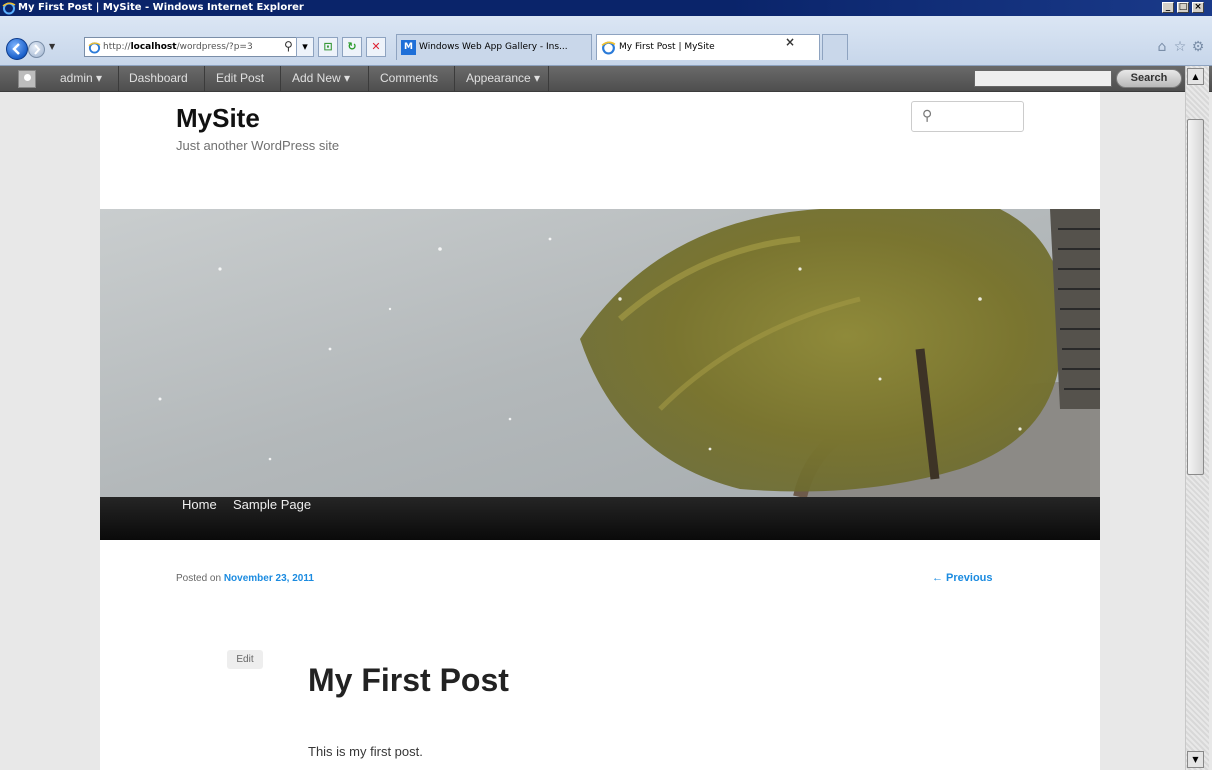 This screenshot has width=1212, height=770. I want to click on adminbar-search-input, so click(1043, 78).